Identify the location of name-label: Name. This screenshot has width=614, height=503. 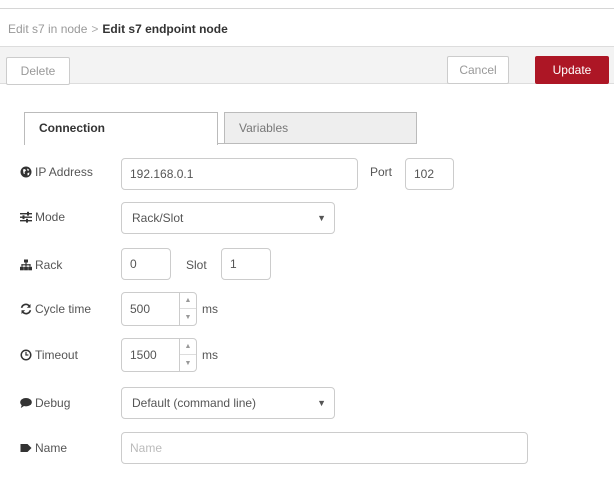
(43, 448).